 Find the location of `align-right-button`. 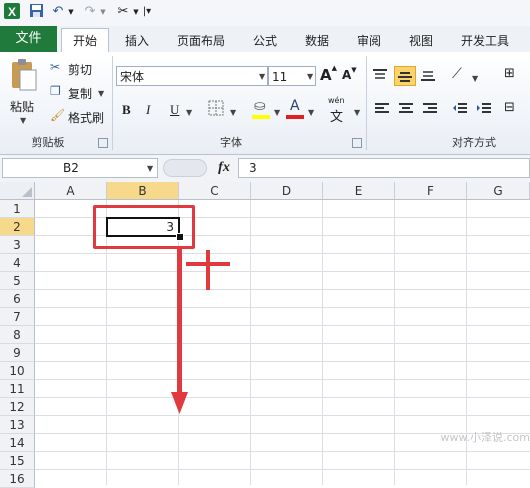

align-right-button is located at coordinates (431, 110).